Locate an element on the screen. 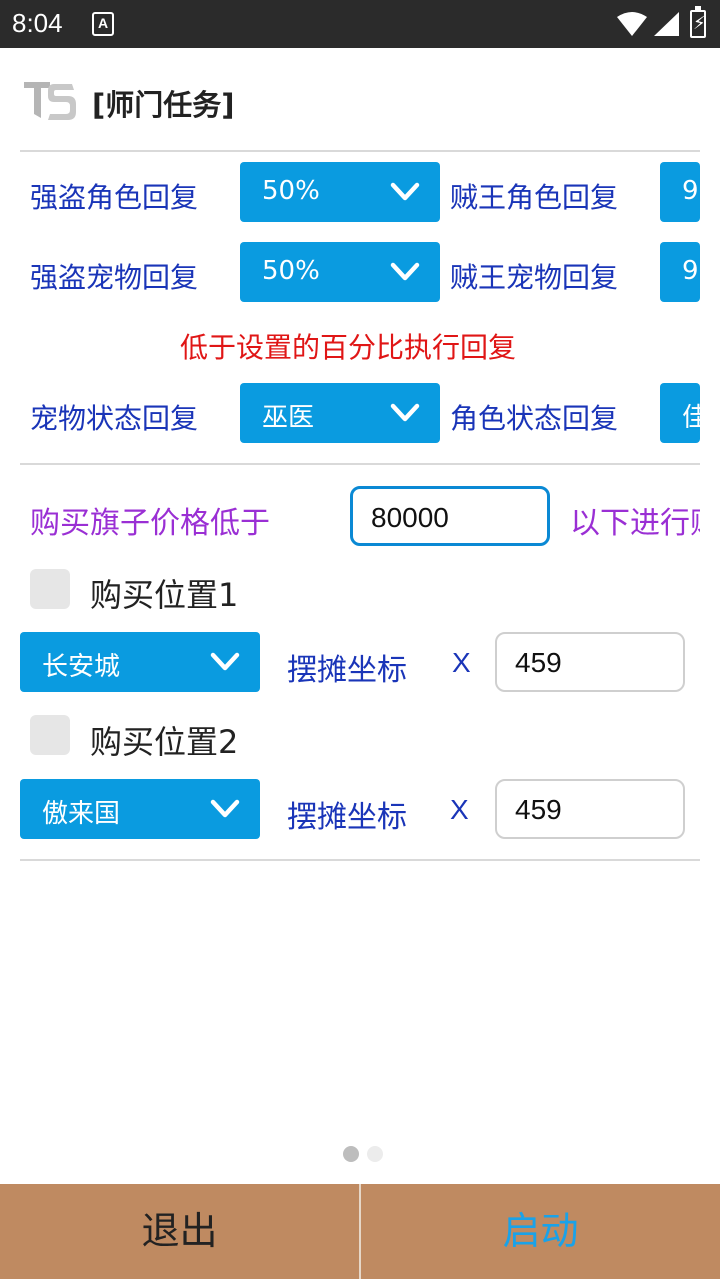 Image resolution: width=720 pixels, height=1279 pixels. recovery-note: 低于设置的百分比执行回复 is located at coordinates (348, 347).